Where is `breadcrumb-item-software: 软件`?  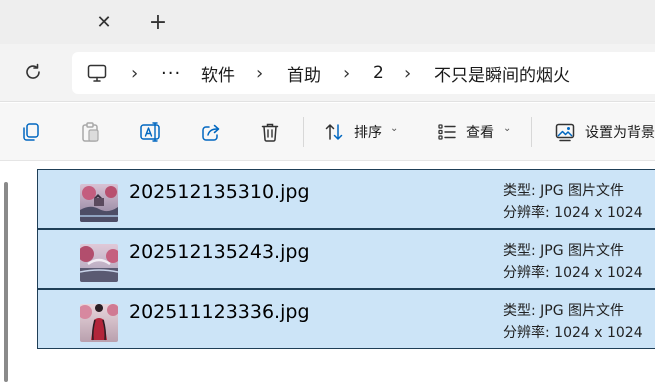 breadcrumb-item-software: 软件 is located at coordinates (218, 73).